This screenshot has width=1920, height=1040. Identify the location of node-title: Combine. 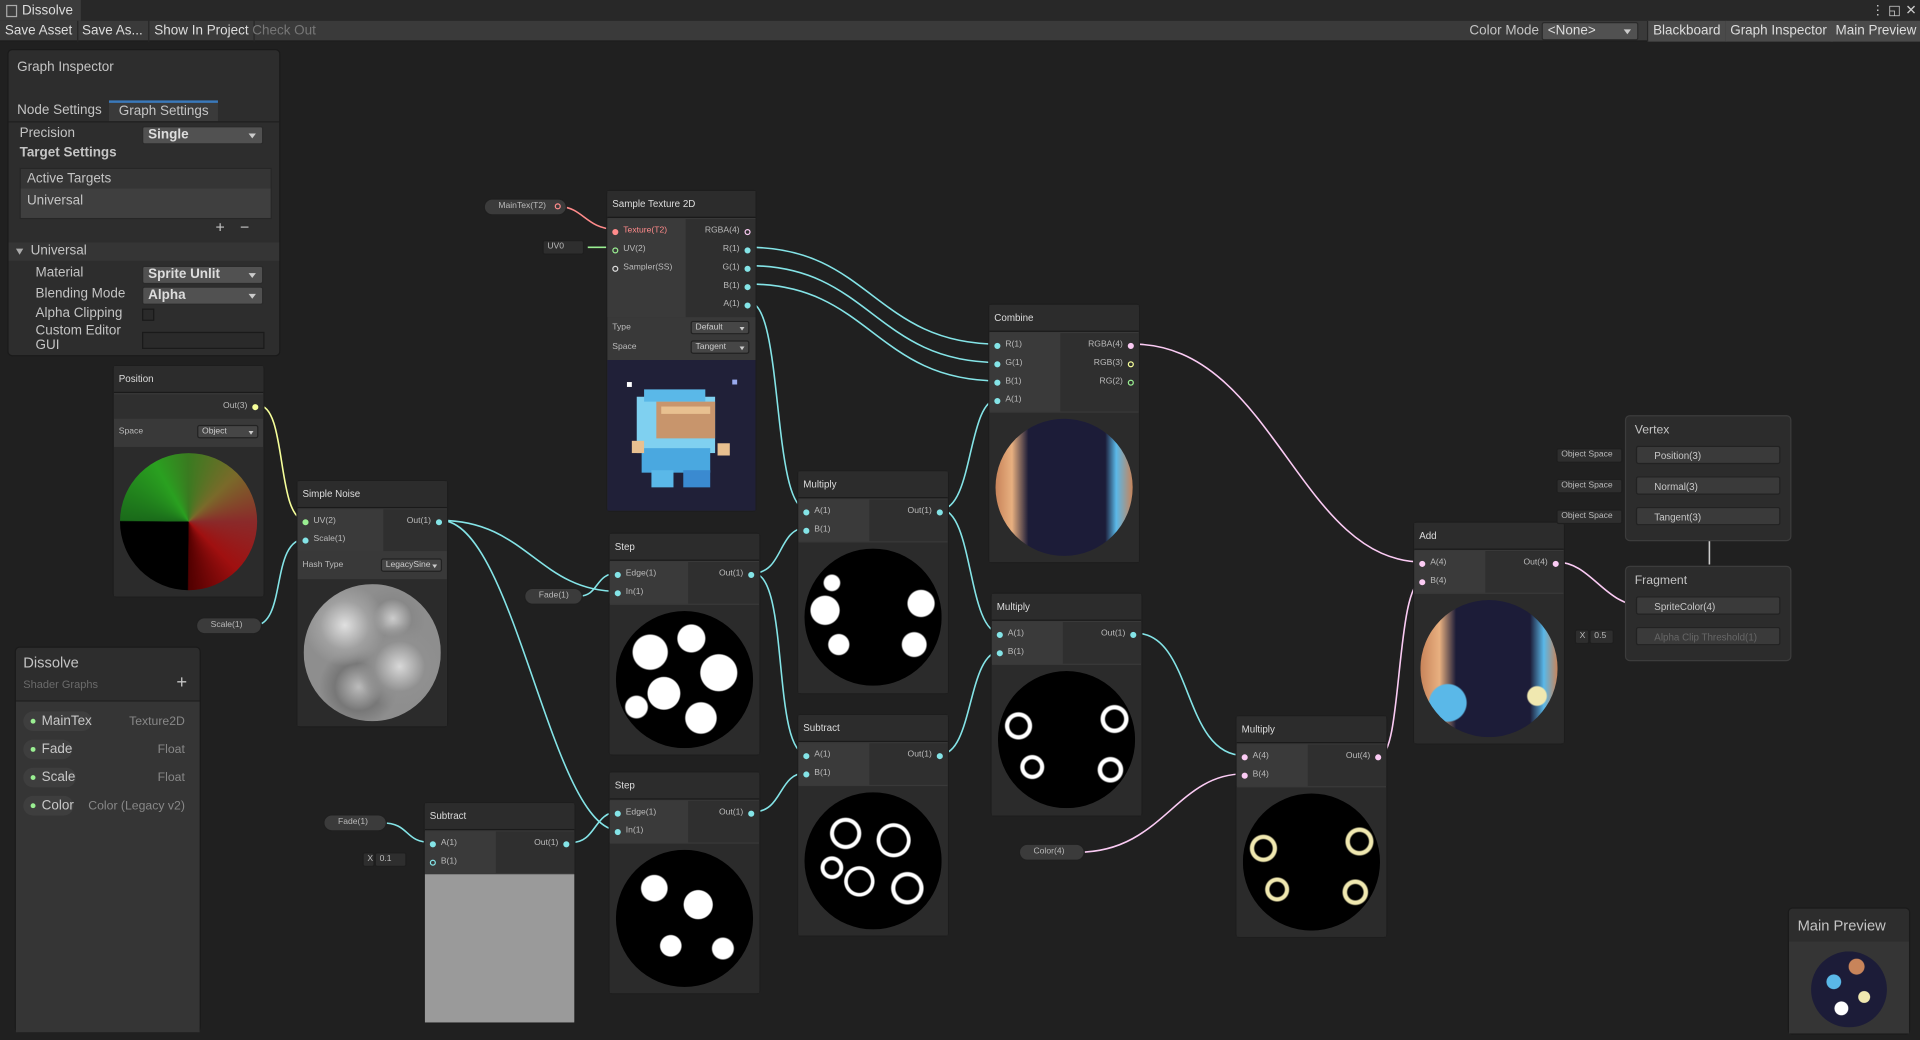
(1064, 318).